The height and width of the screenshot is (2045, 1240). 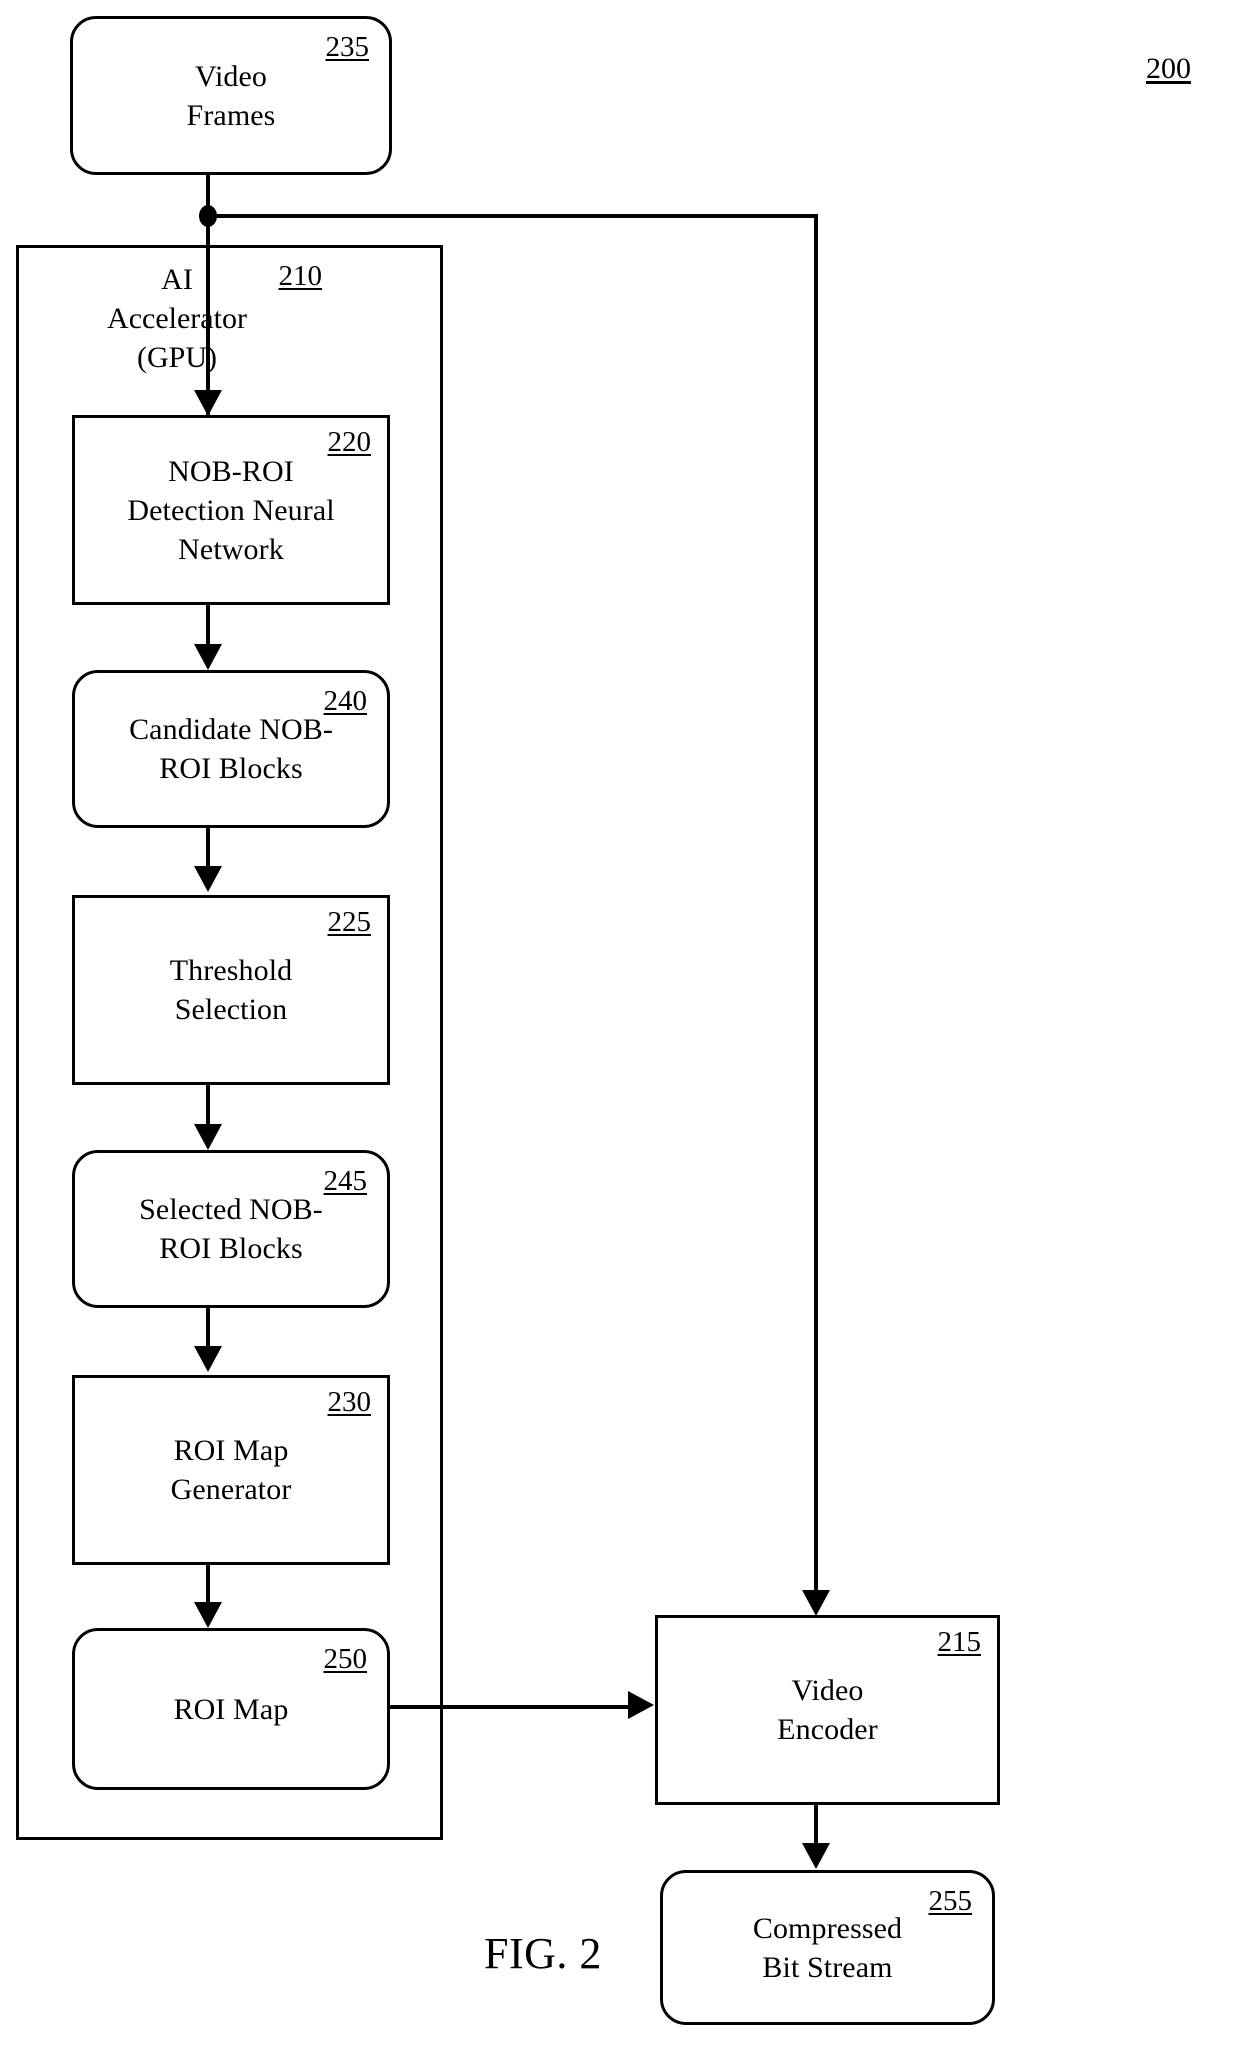 I want to click on ref-numeral-220: 220, so click(x=349, y=442).